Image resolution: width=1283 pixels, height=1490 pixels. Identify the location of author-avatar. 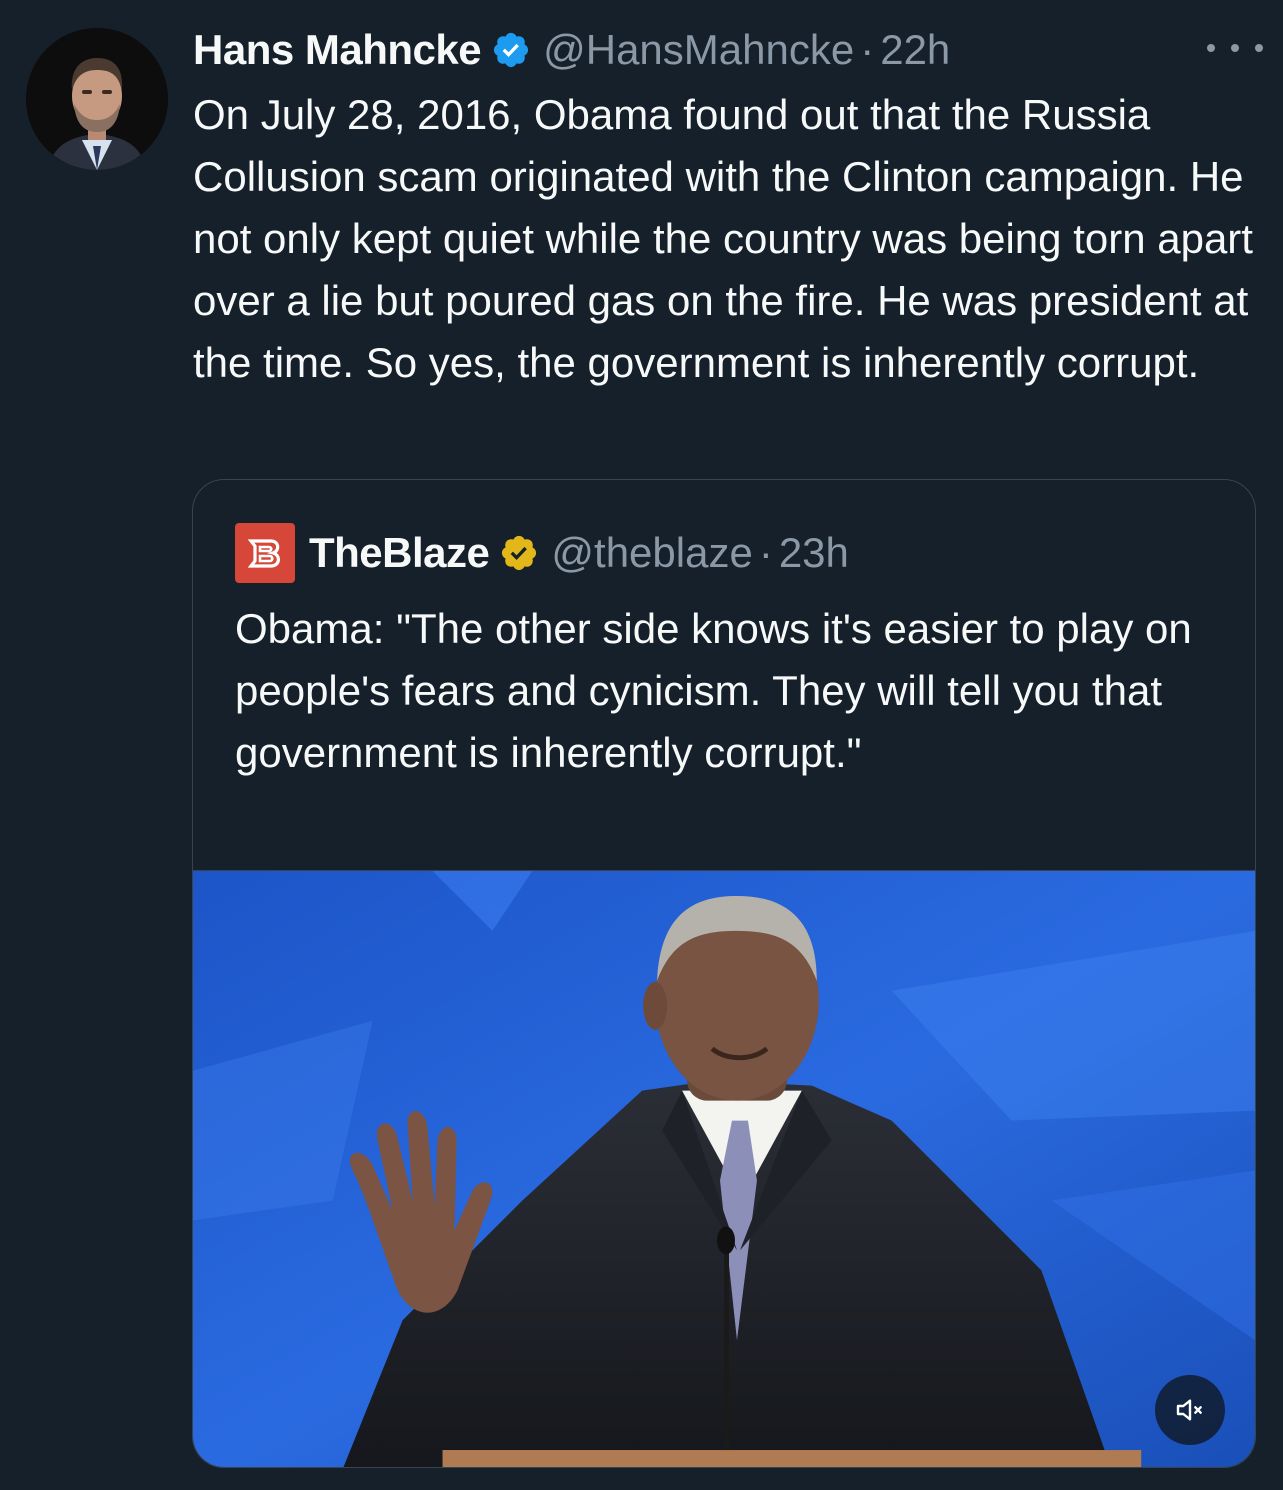
(97, 99).